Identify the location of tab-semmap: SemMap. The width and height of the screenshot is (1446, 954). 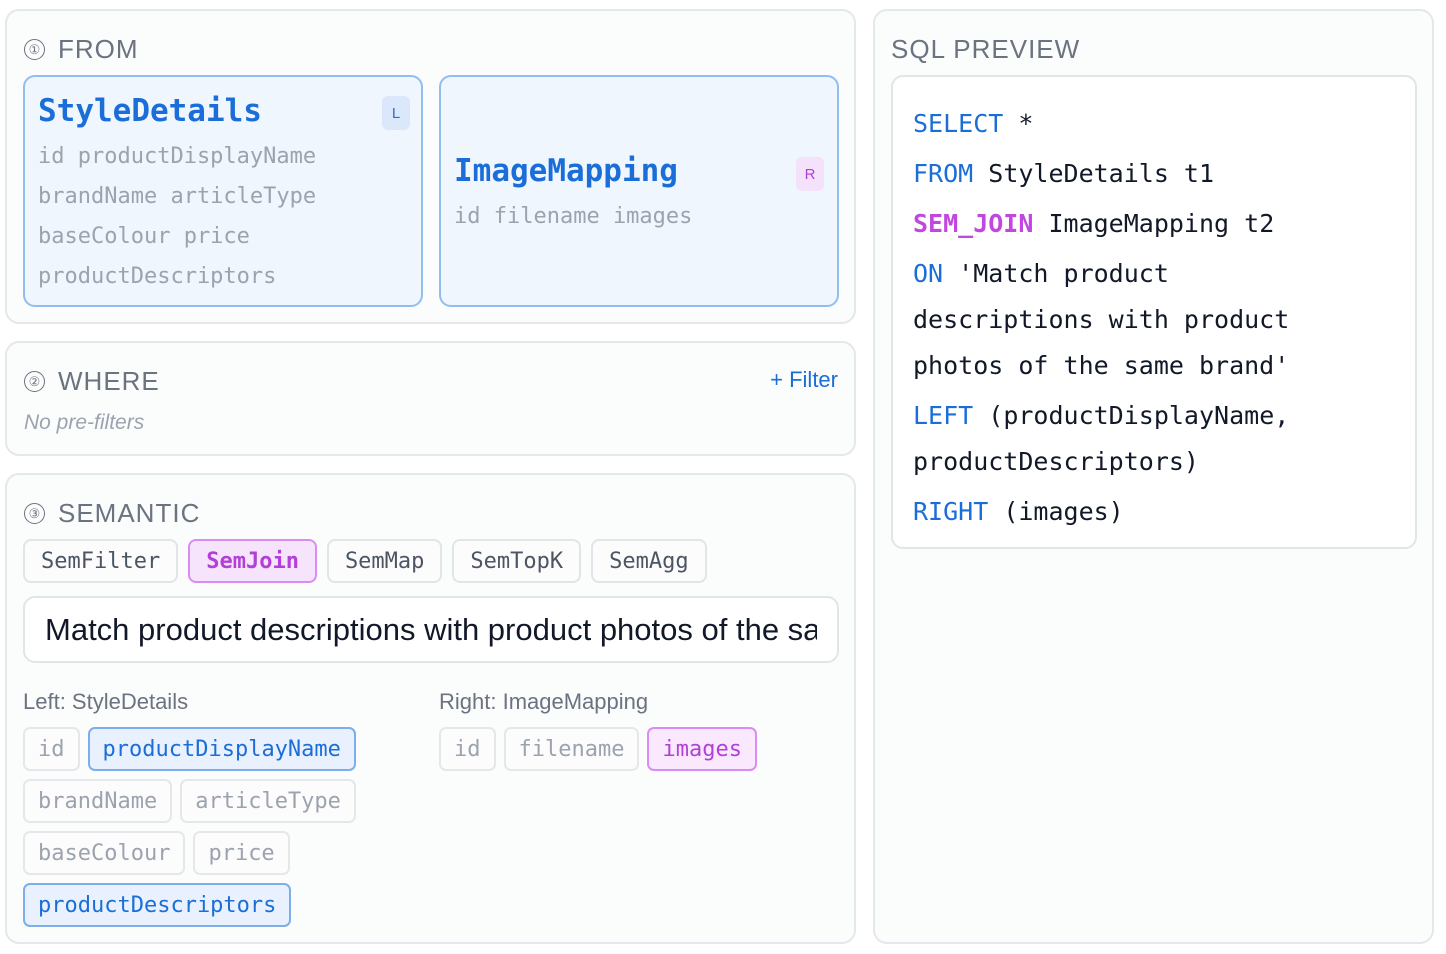
(384, 561).